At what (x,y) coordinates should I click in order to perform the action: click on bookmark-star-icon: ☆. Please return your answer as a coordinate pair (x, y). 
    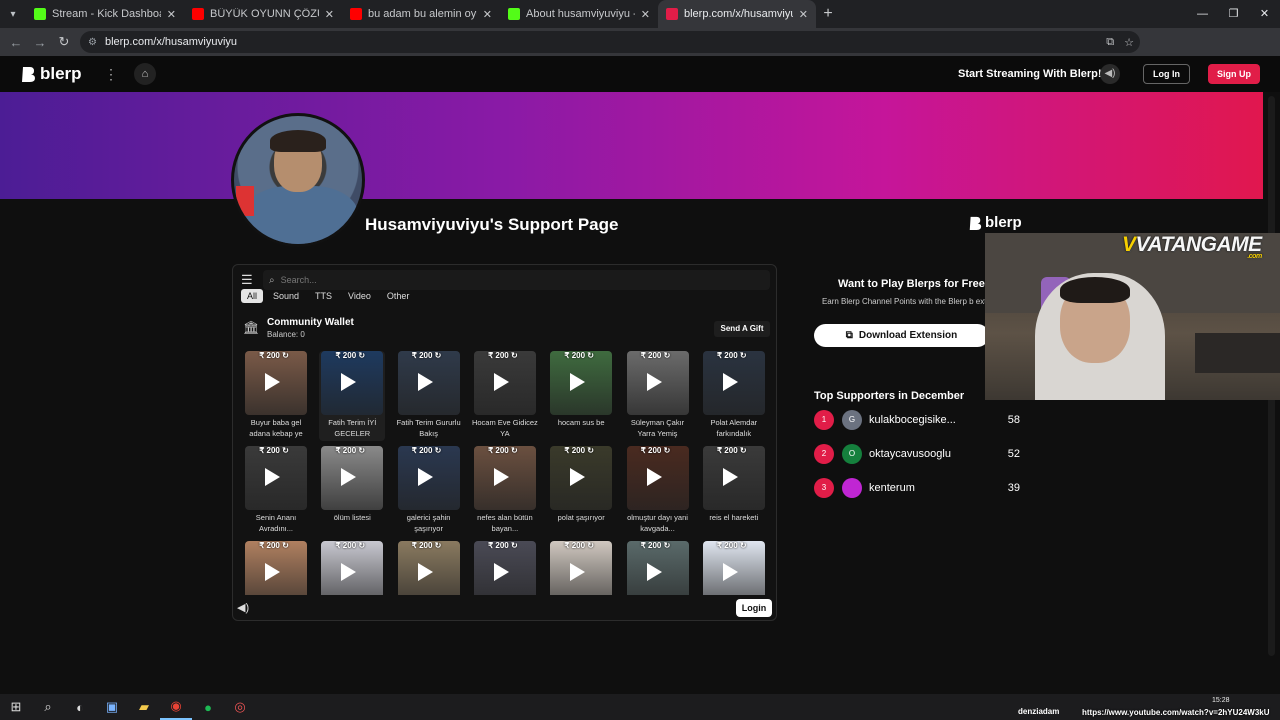
    Looking at the image, I should click on (1129, 42).